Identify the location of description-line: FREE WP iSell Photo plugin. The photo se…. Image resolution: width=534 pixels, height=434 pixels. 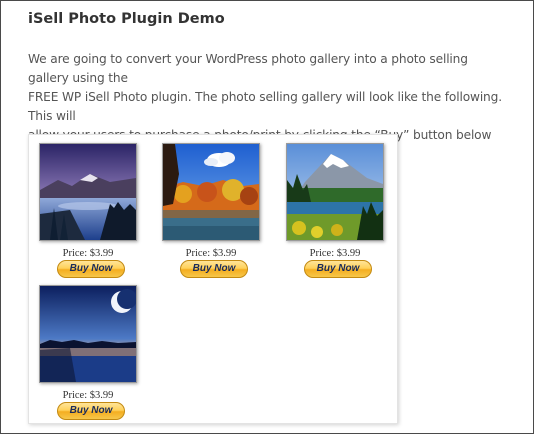
(265, 106).